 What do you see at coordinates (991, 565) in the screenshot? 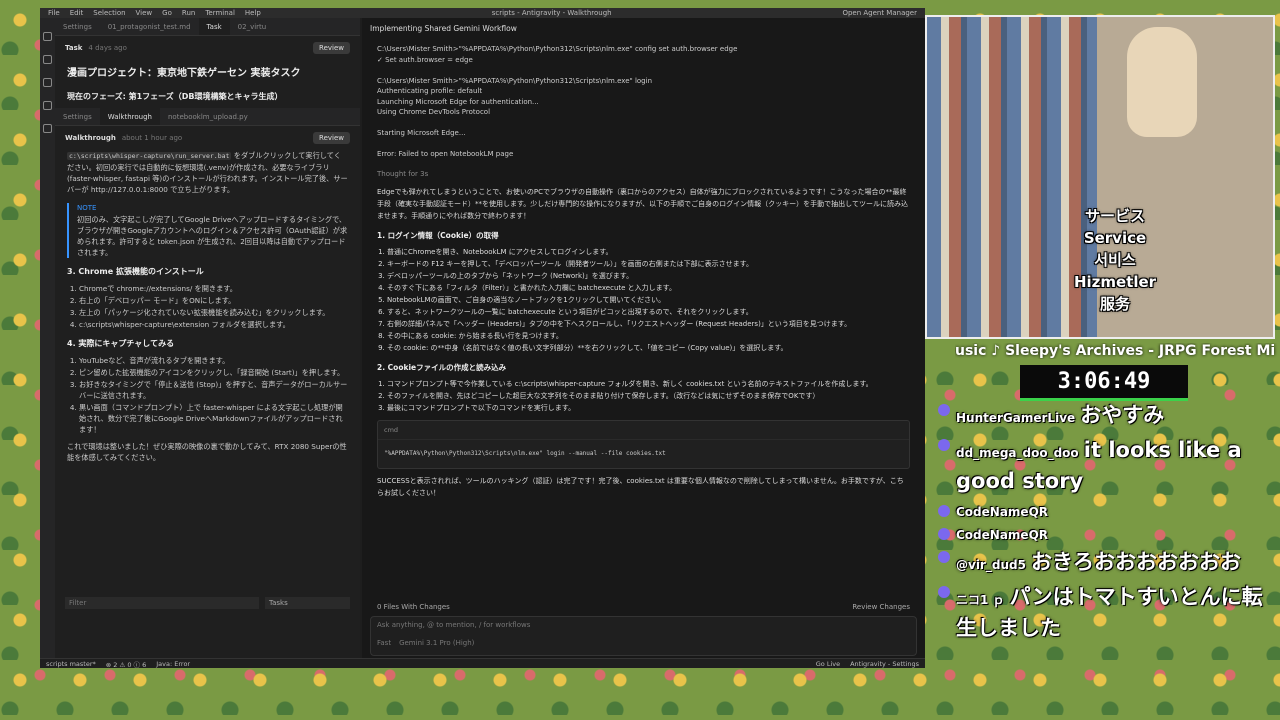
I see `chat-user: @vir_dud5` at bounding box center [991, 565].